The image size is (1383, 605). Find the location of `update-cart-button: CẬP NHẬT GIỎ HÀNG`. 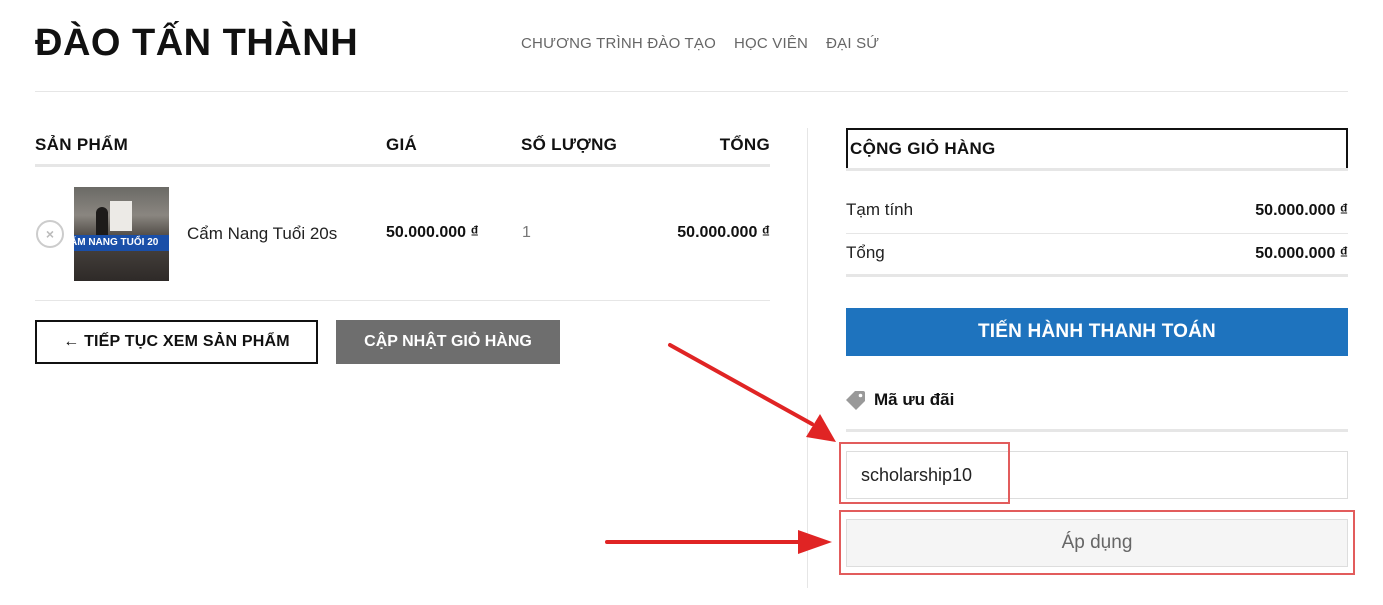

update-cart-button: CẬP NHẬT GIỎ HÀNG is located at coordinates (448, 342).